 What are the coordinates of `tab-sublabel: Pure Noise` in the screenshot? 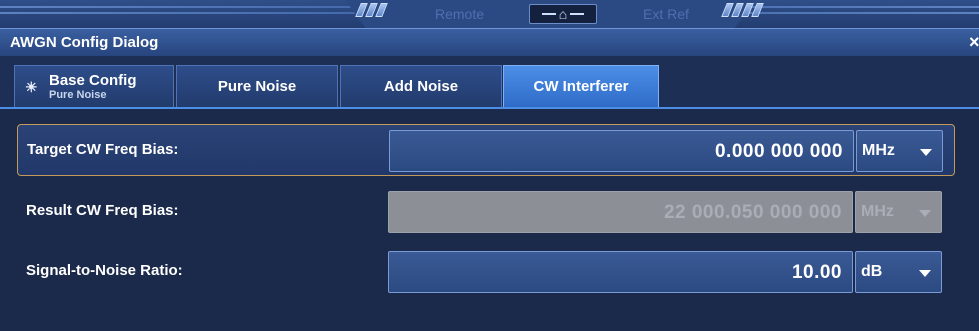 It's located at (78, 94).